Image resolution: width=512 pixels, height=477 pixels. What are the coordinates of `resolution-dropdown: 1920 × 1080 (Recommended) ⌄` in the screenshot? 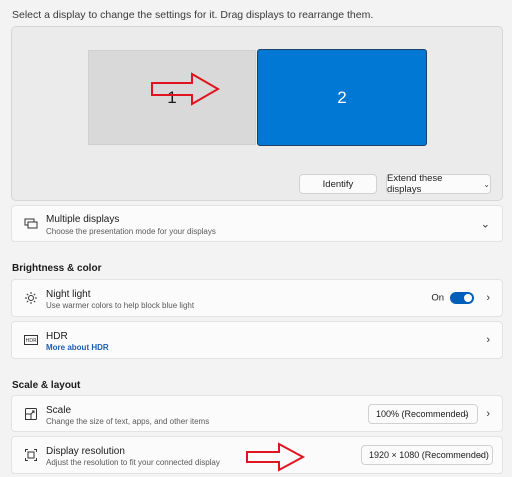 It's located at (427, 455).